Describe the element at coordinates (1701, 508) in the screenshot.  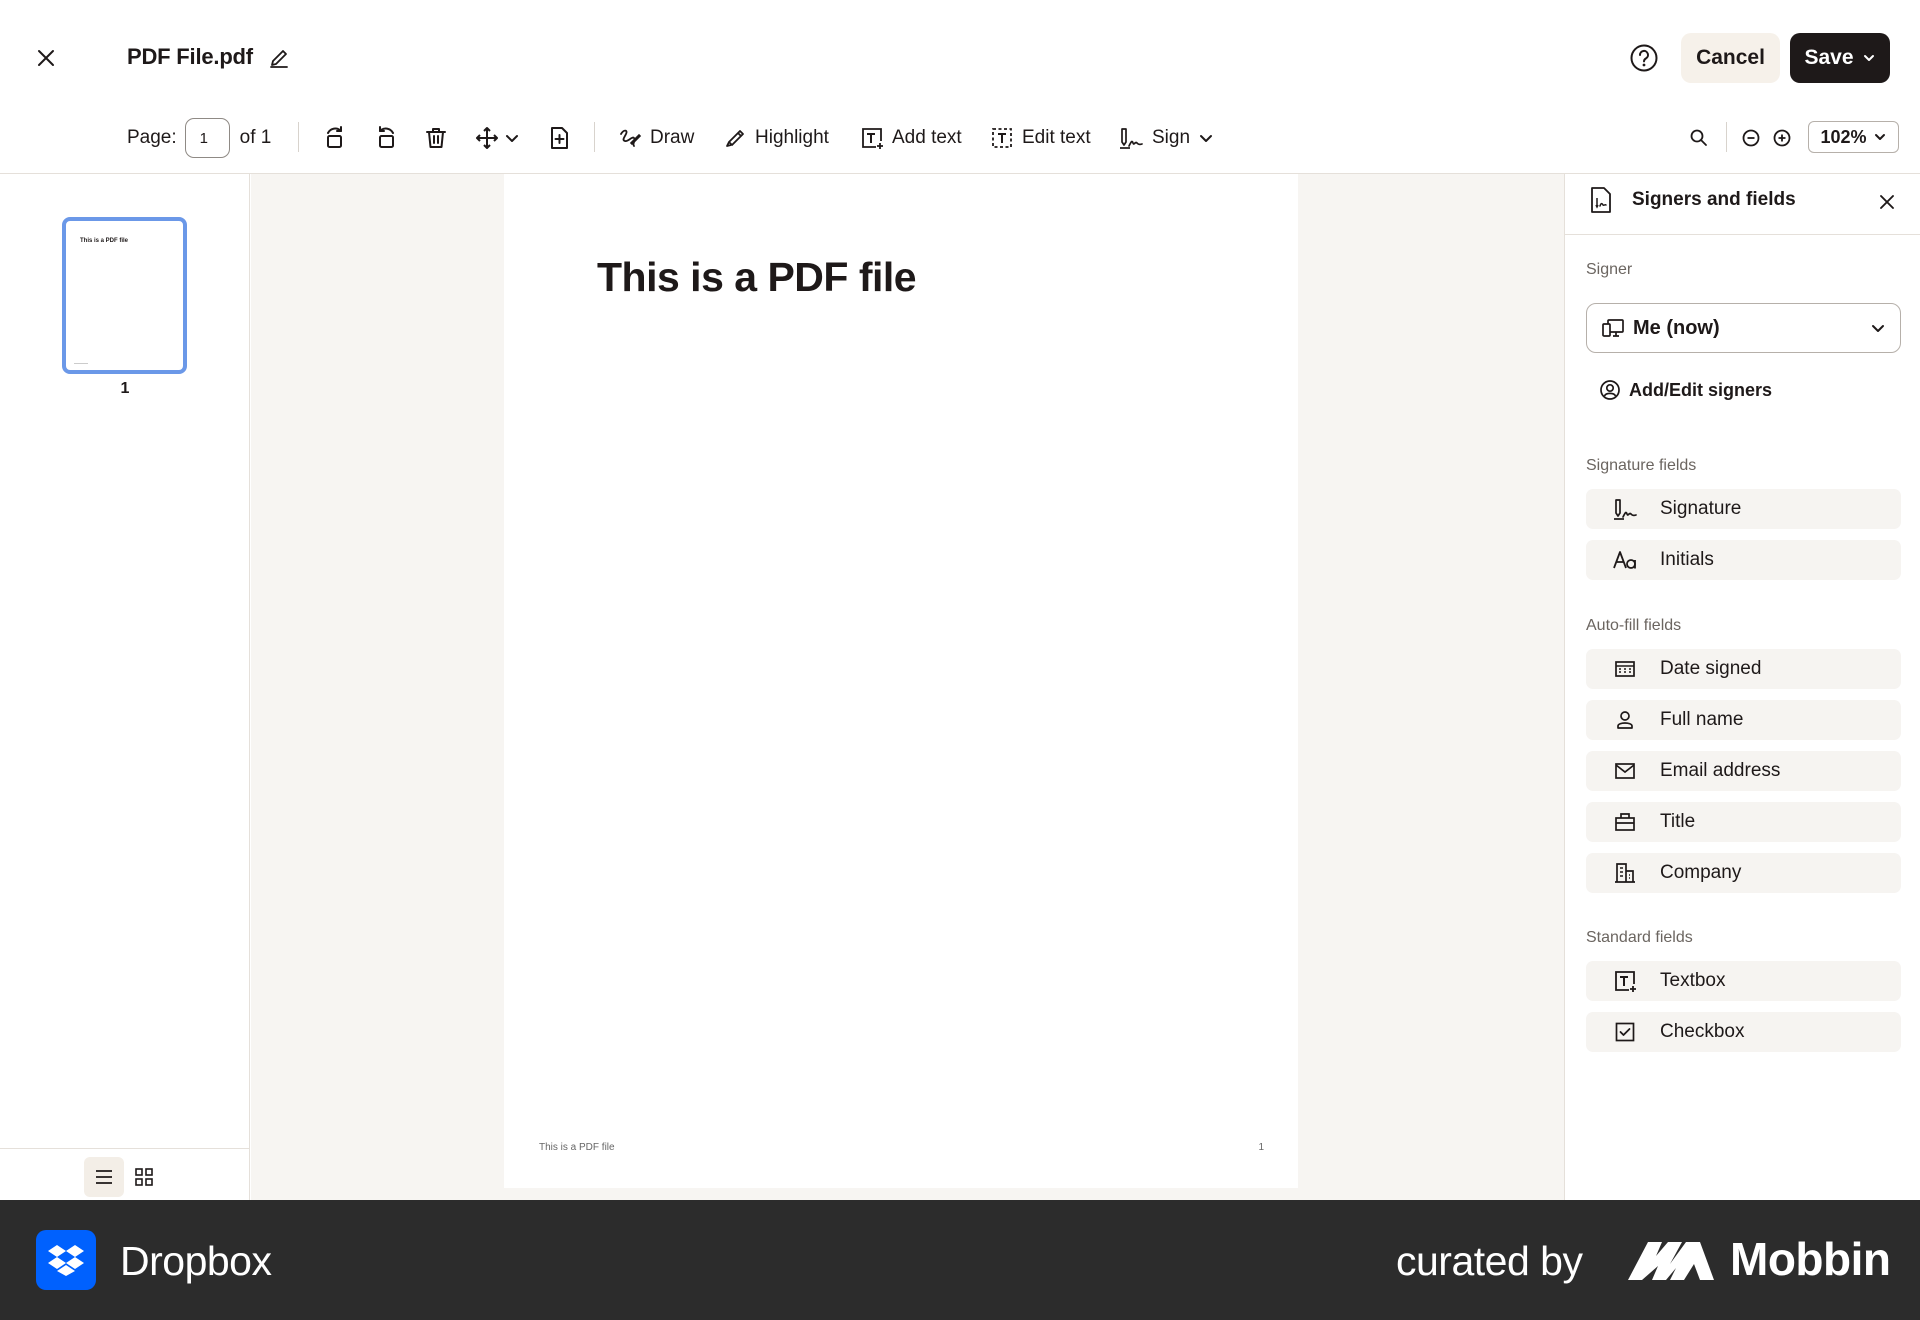
I see `field-label: Signature` at that location.